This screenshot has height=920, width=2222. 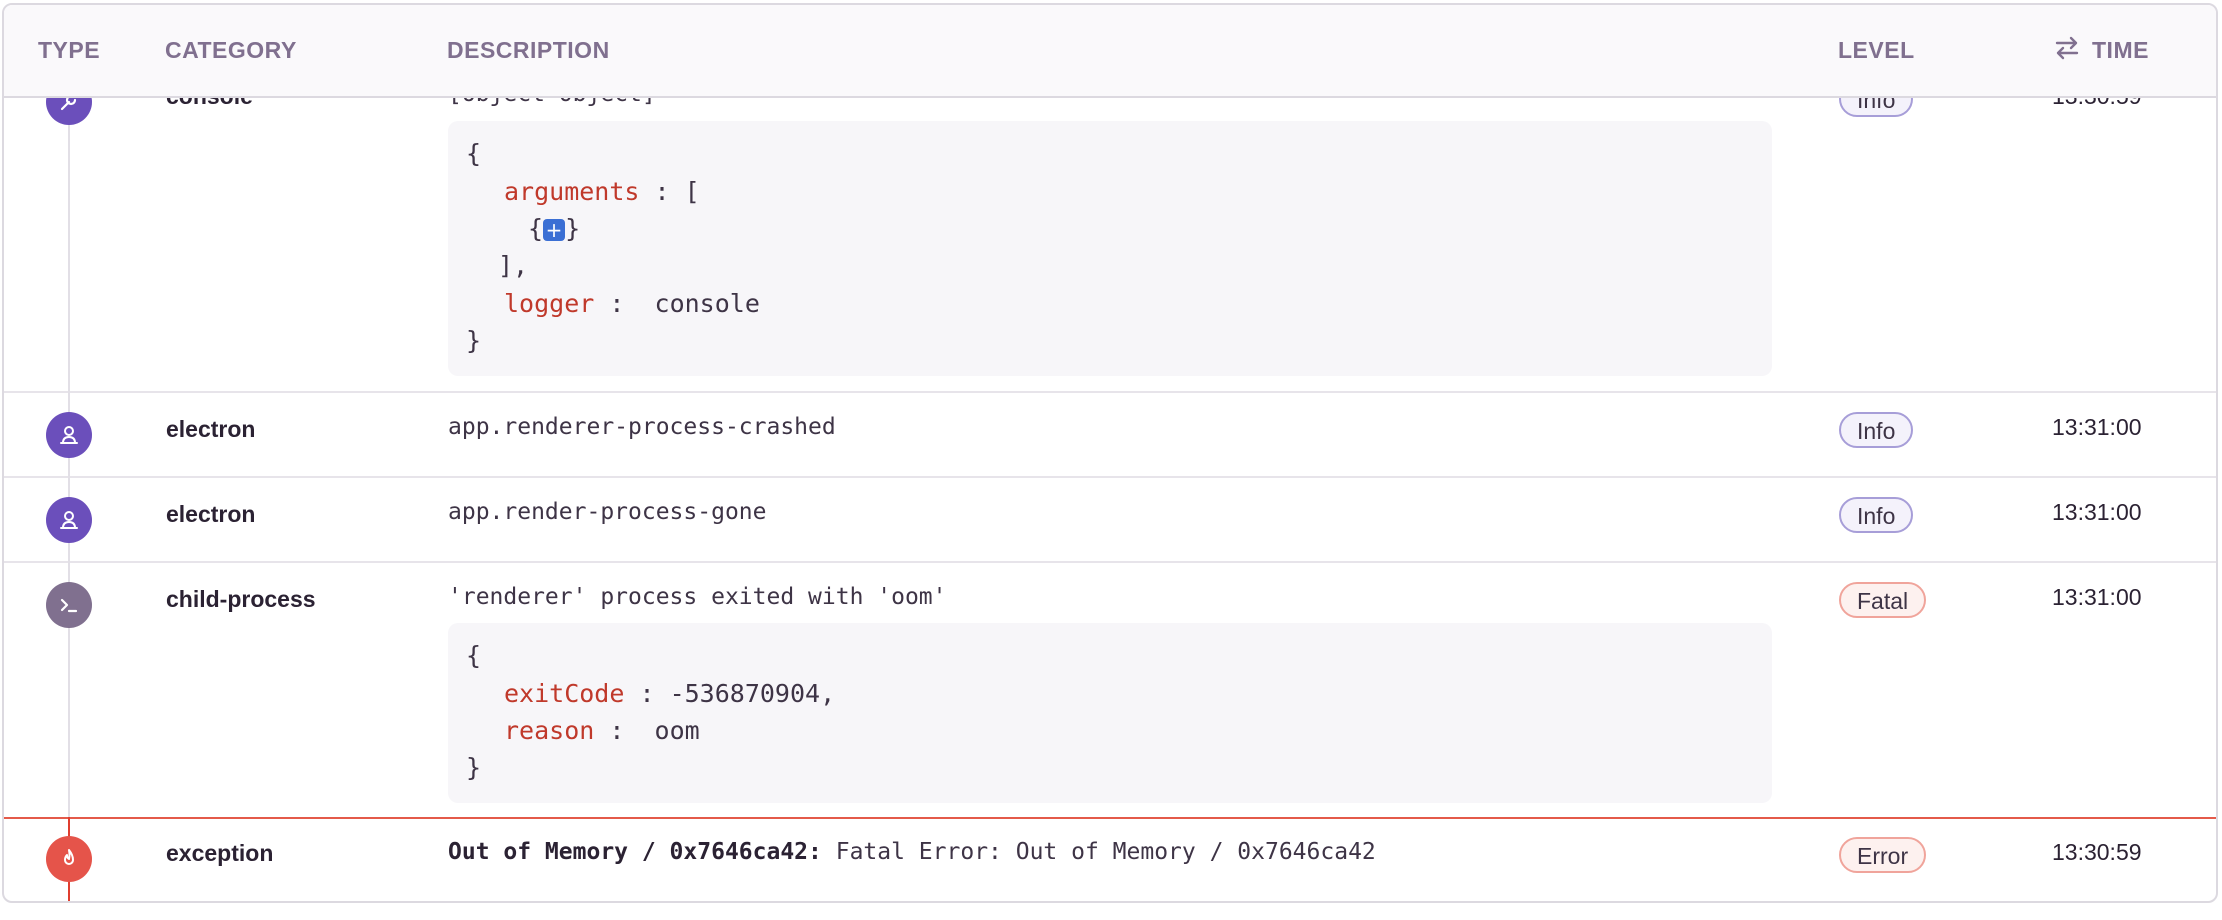 I want to click on column-level: LEVEL, so click(x=1876, y=50).